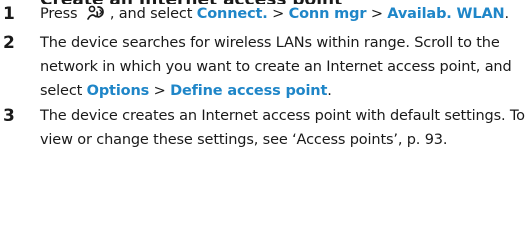 The width and height of the screenshot is (526, 243). Describe the element at coordinates (96, 17) in the screenshot. I see `menu-key-icon` at that location.